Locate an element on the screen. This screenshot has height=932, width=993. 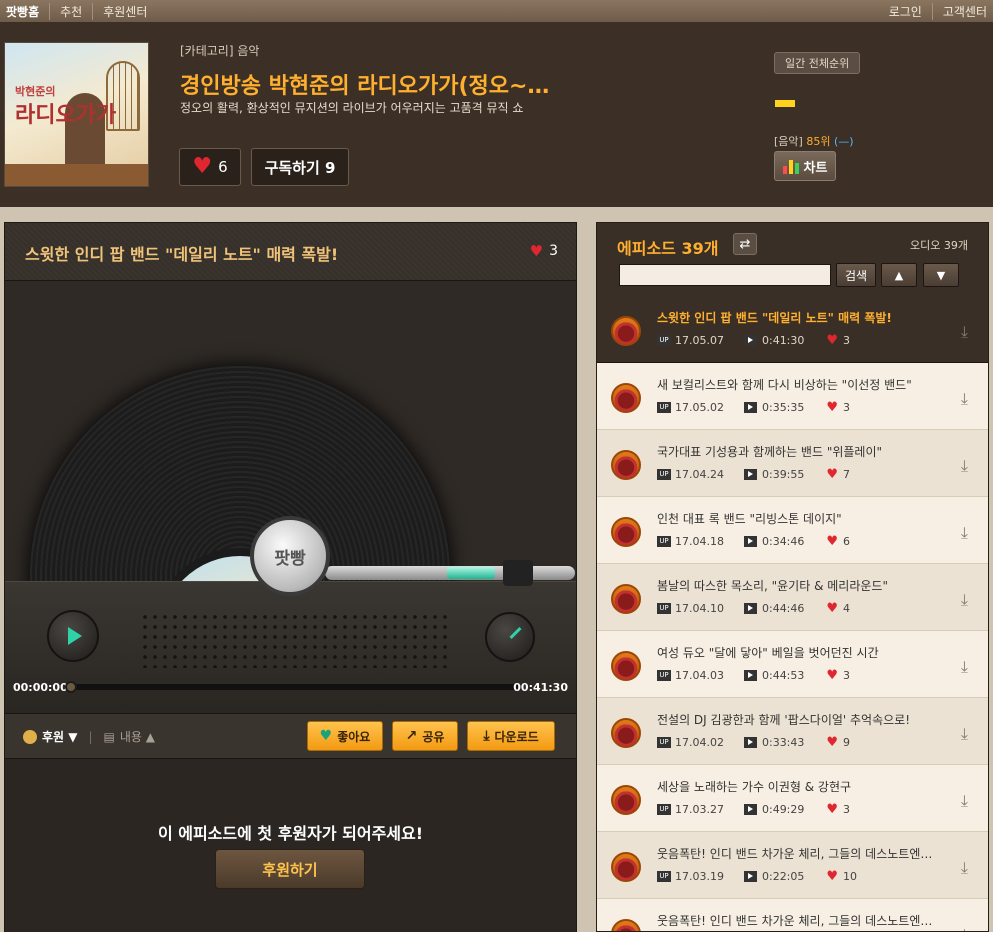
channel-thumbnail: 박현준의 라디오가가 is located at coordinates (76, 114).